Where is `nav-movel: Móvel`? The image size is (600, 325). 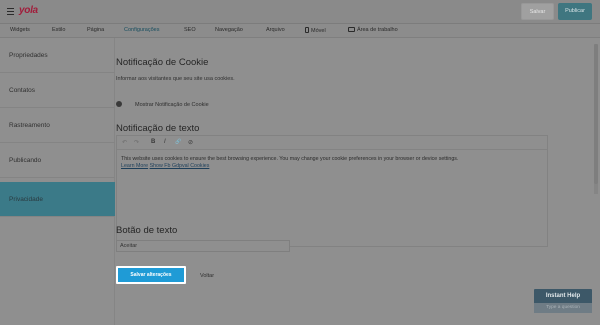 nav-movel: Móvel is located at coordinates (315, 30).